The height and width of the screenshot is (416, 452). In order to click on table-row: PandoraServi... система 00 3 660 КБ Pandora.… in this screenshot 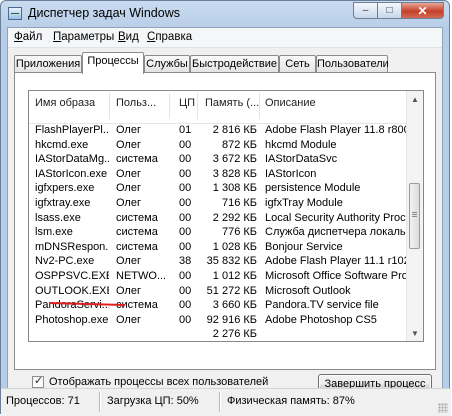, I will do `click(218, 306)`.